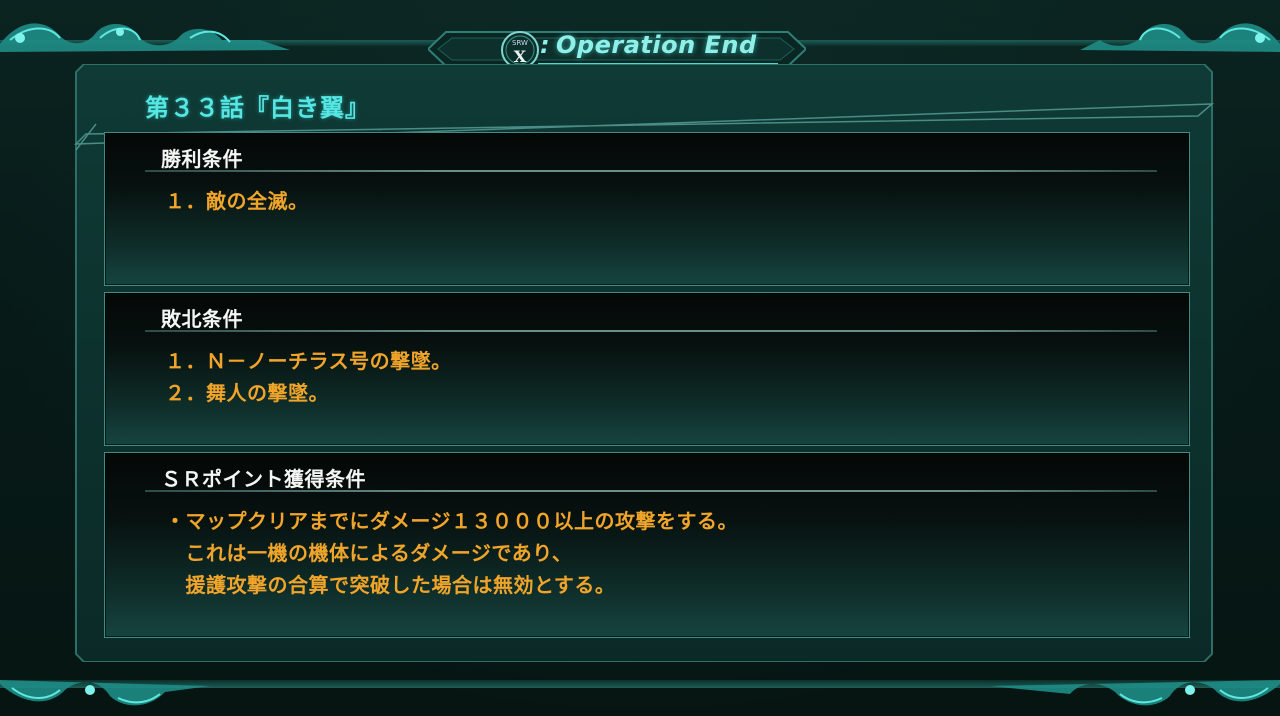  I want to click on sr-point-heading: ＳＲポイント獲得条件, so click(263, 479).